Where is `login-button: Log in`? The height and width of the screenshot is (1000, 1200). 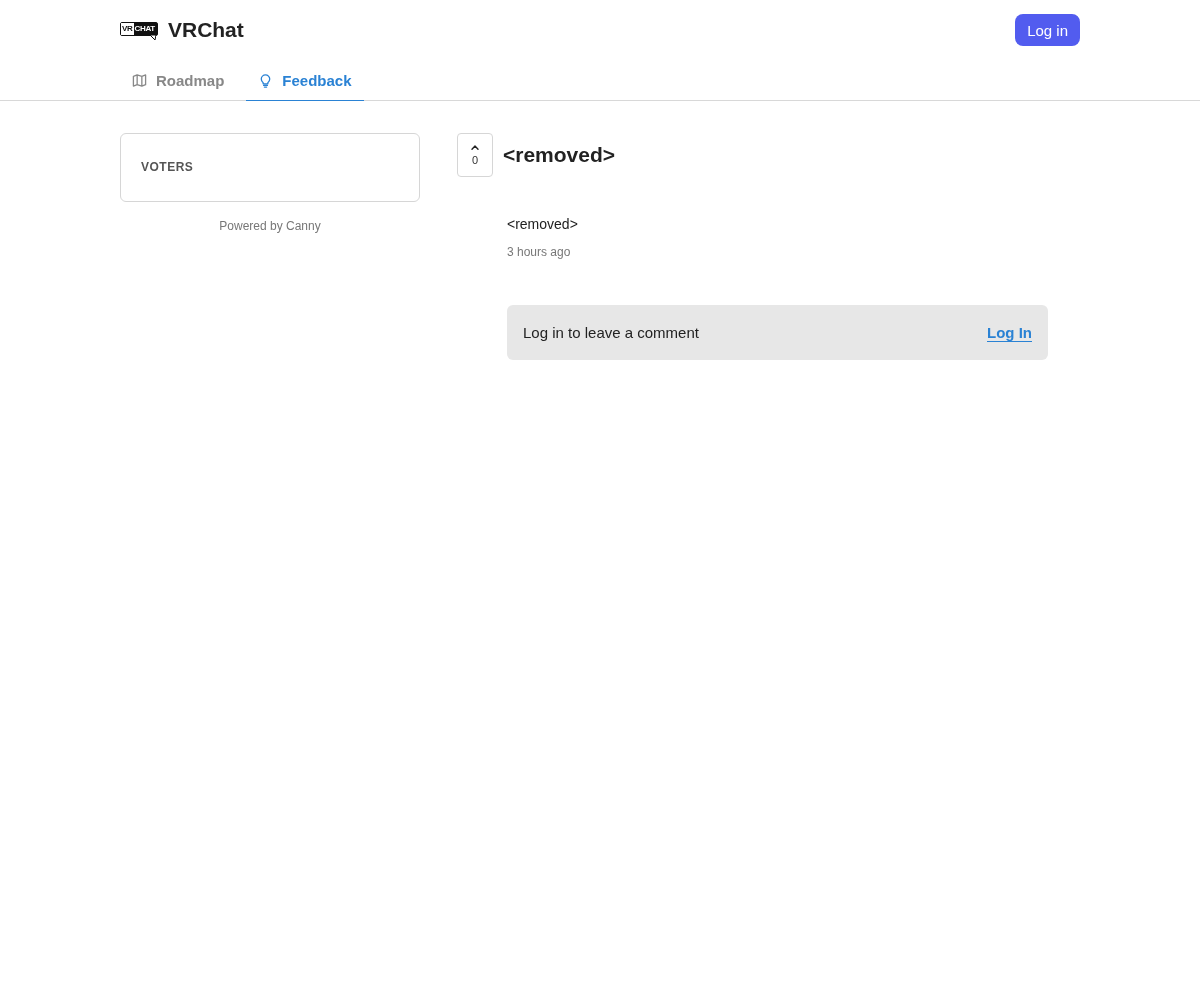
login-button: Log in is located at coordinates (1047, 30).